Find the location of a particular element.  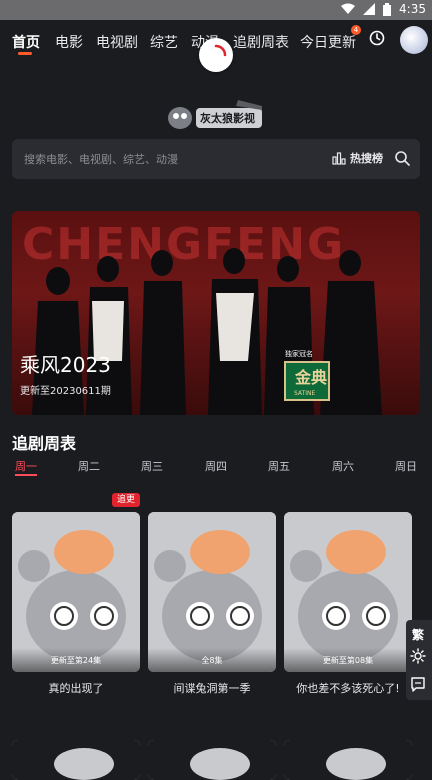

nav-tab-tv: 电视剧 is located at coordinates (117, 42).